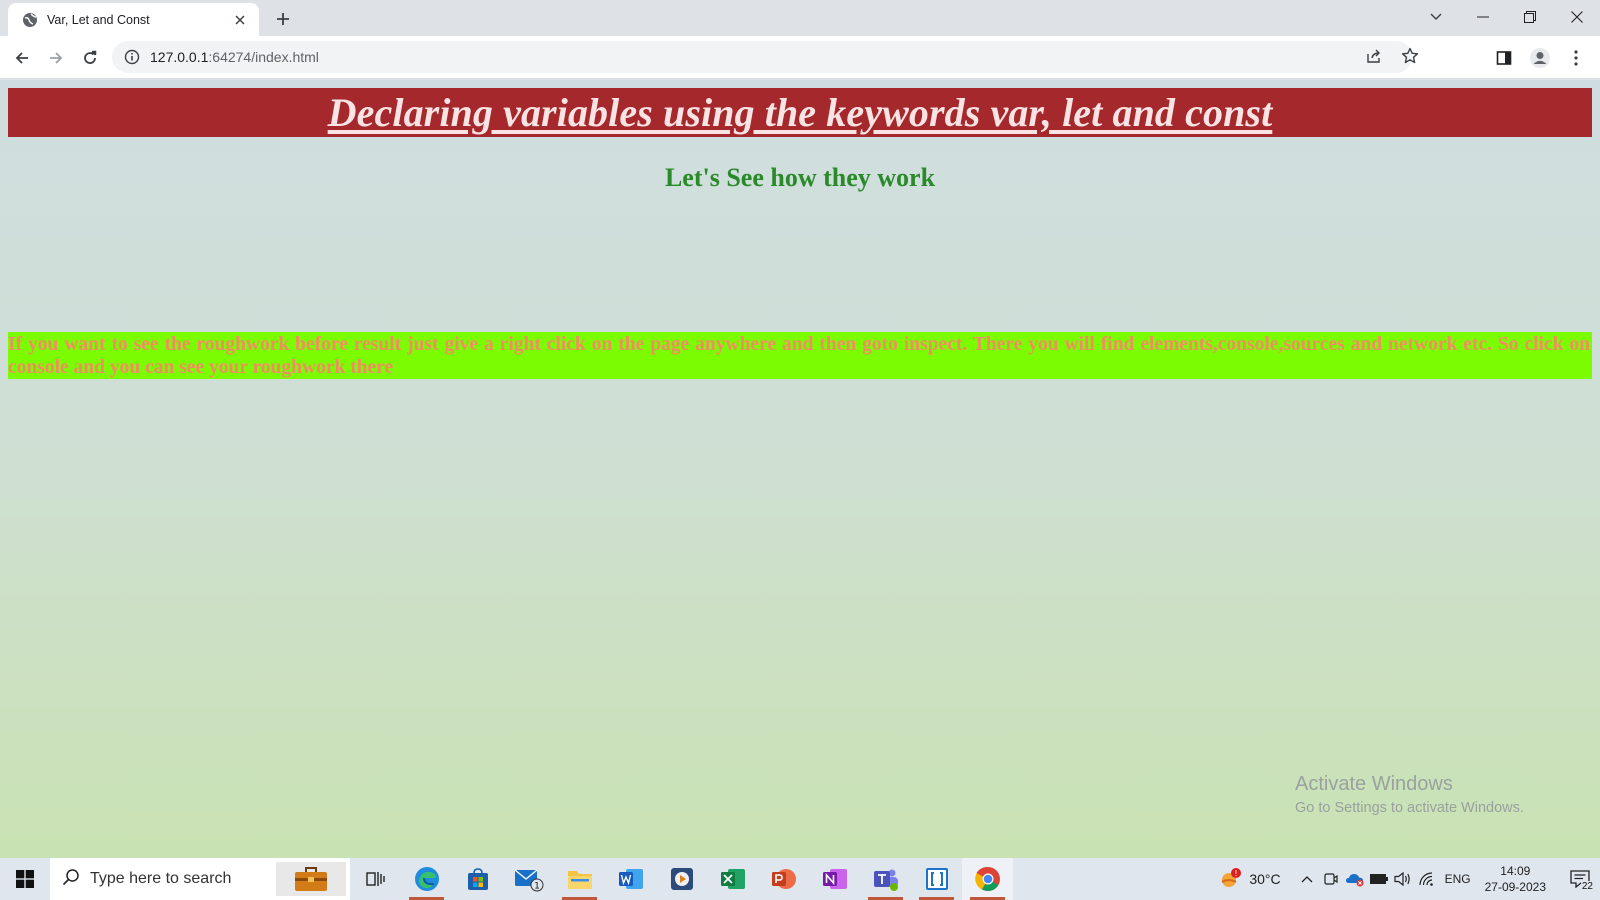 The height and width of the screenshot is (900, 1600). Describe the element at coordinates (1482, 17) in the screenshot. I see `minimize-button` at that location.